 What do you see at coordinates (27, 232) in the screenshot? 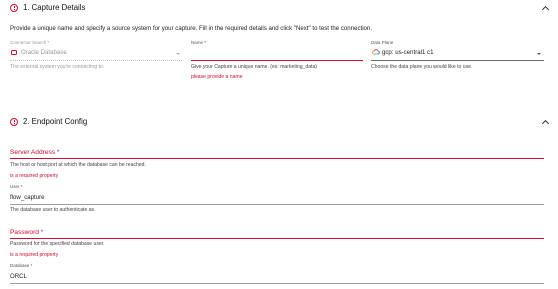
I see `password-label: Password *` at bounding box center [27, 232].